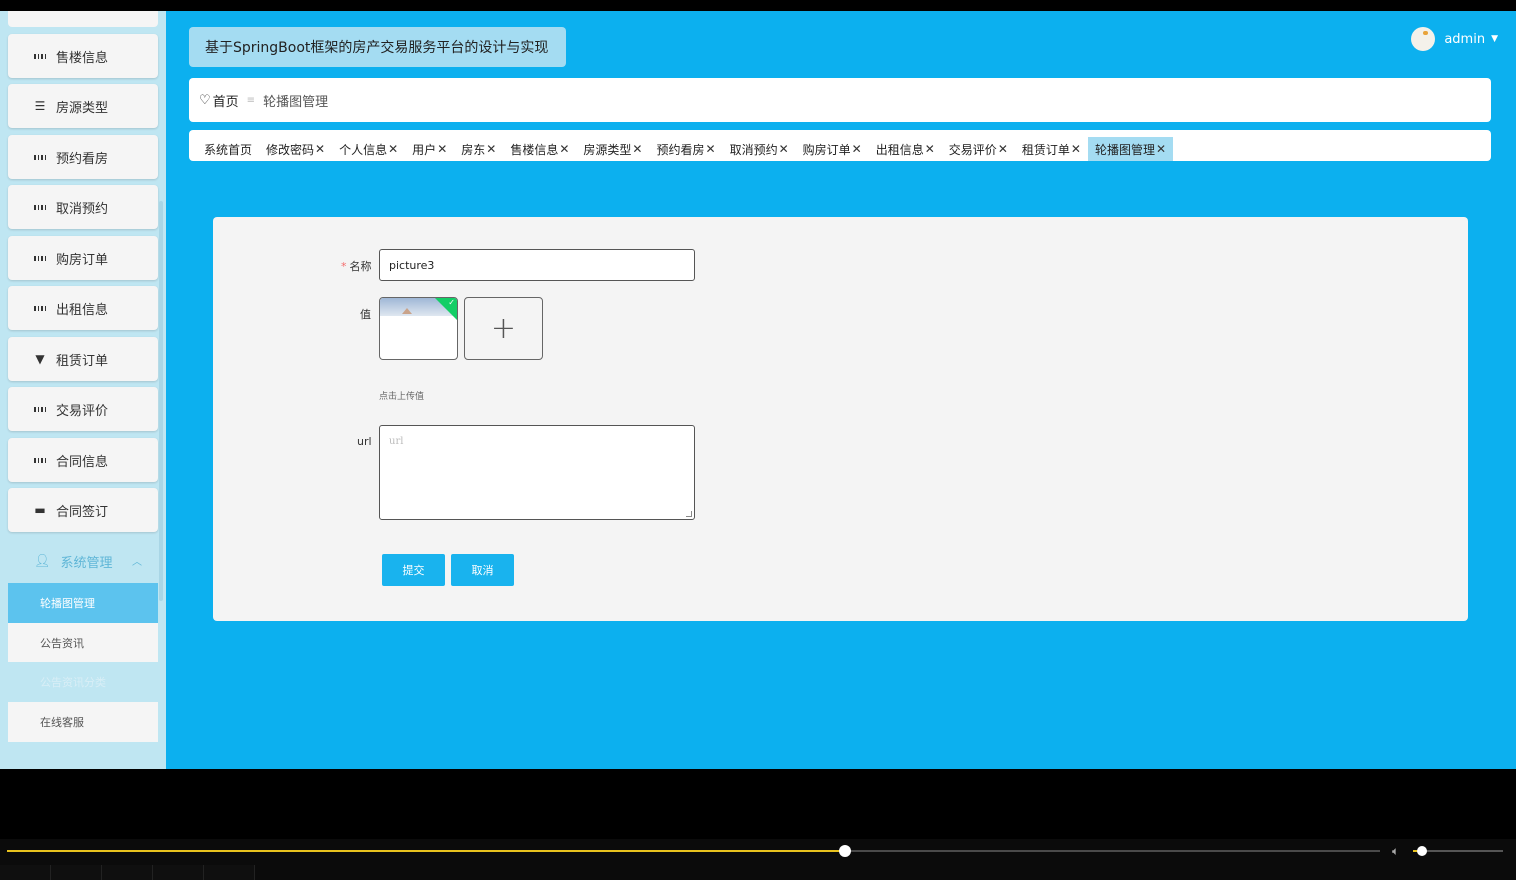 This screenshot has height=880, width=1516. I want to click on sidebar-item-reviews: 交易评价, so click(83, 409).